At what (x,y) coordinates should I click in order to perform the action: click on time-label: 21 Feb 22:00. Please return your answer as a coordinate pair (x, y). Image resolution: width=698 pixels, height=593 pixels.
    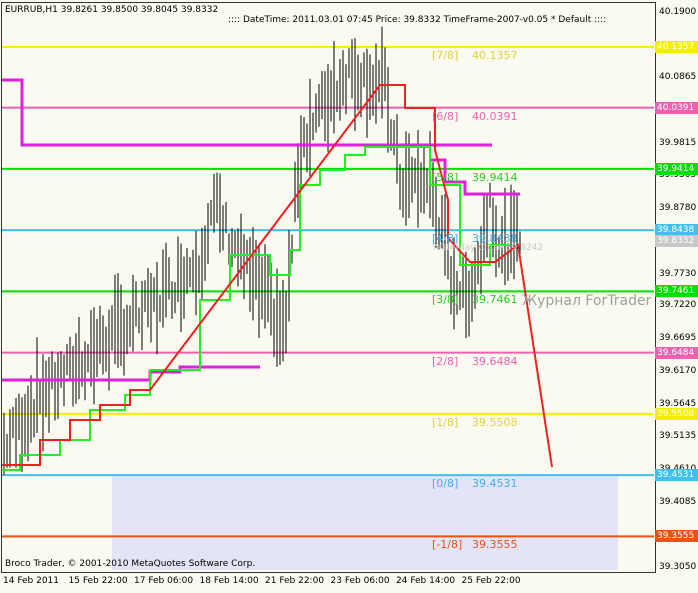
    Looking at the image, I should click on (295, 581).